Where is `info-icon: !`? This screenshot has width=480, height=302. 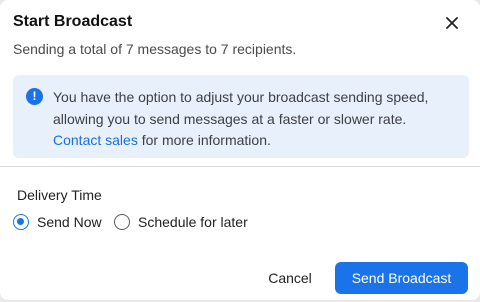
info-icon: ! is located at coordinates (34, 96).